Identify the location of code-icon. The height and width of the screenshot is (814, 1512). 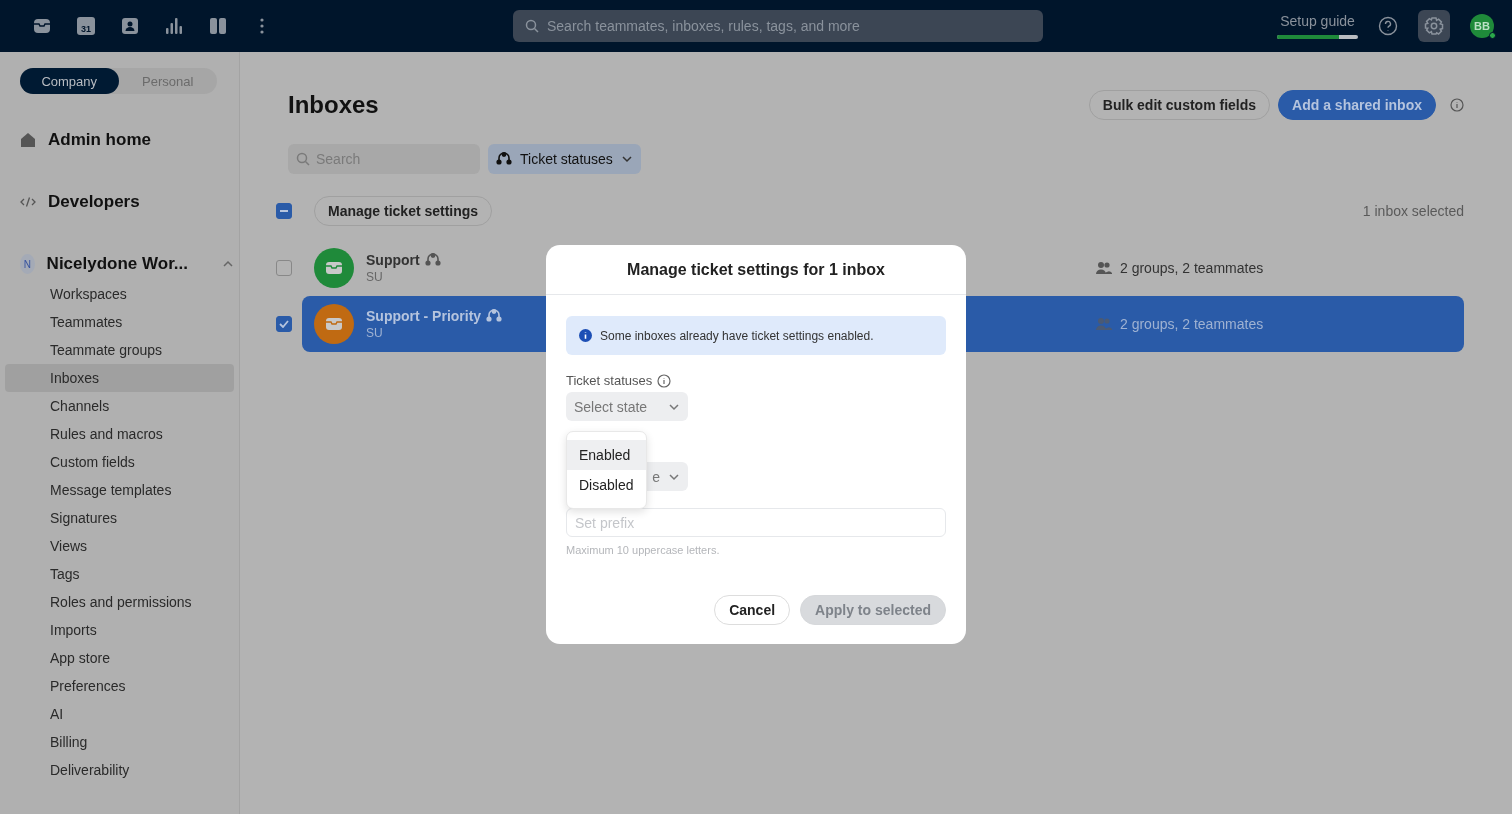
(28, 202).